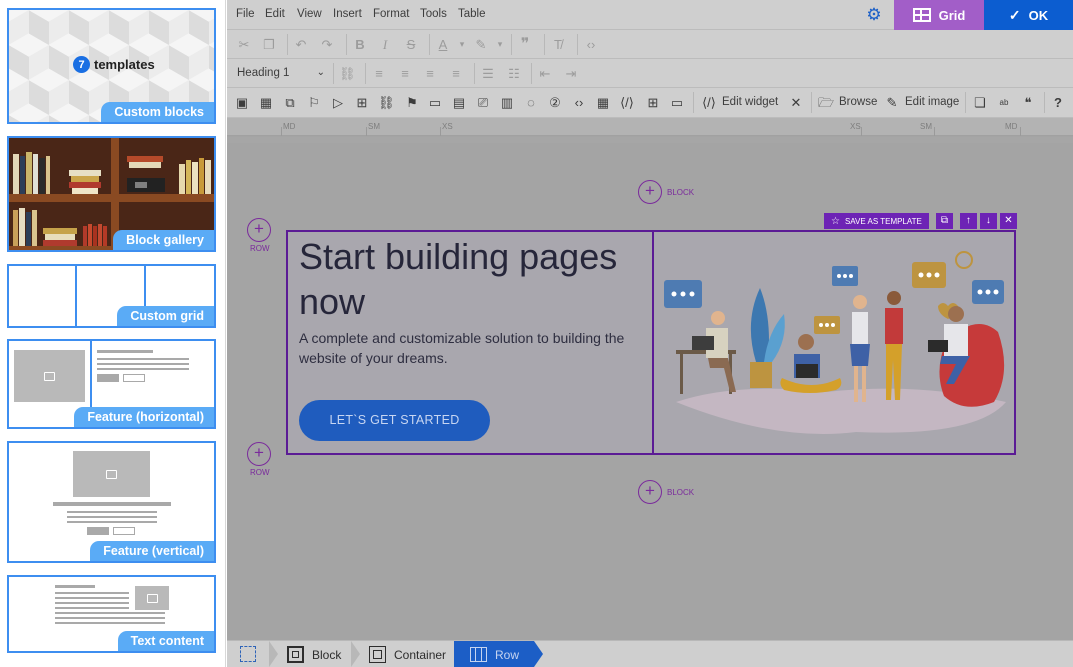 The height and width of the screenshot is (667, 1073). What do you see at coordinates (245, 14) in the screenshot?
I see `menu-file: File` at bounding box center [245, 14].